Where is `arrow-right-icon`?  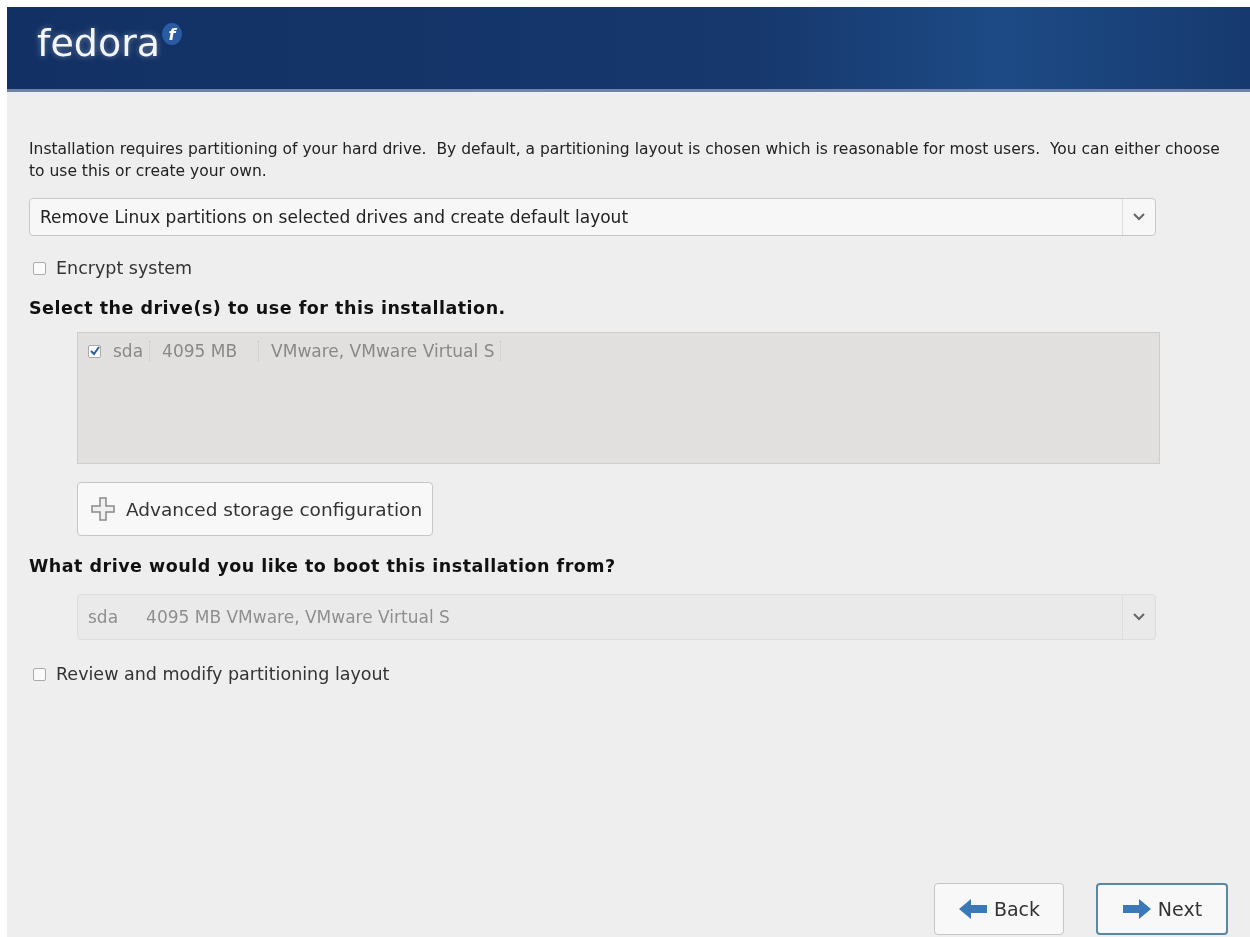 arrow-right-icon is located at coordinates (1136, 909).